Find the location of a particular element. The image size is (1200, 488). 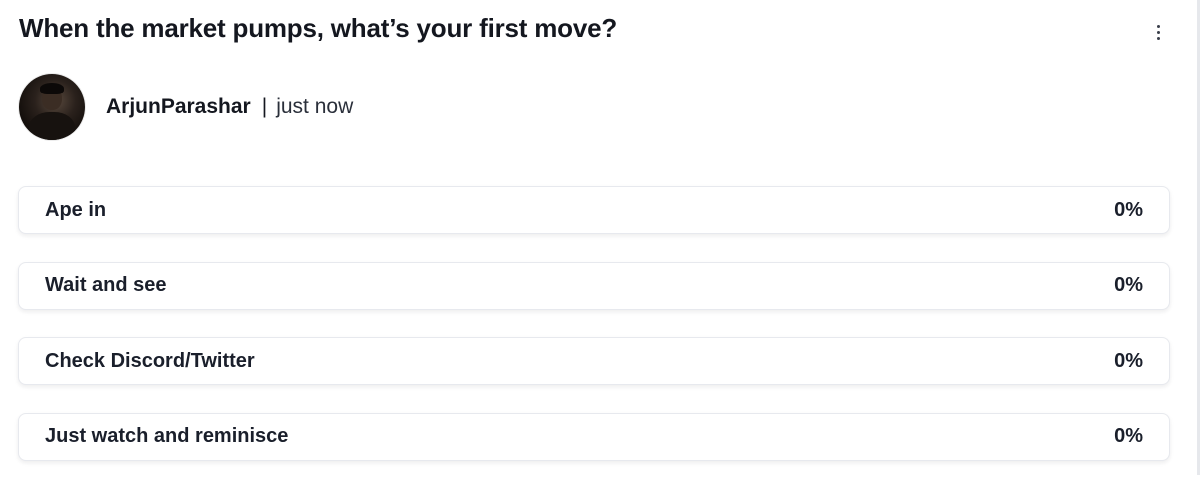

more-options-button is located at coordinates (1158, 32).